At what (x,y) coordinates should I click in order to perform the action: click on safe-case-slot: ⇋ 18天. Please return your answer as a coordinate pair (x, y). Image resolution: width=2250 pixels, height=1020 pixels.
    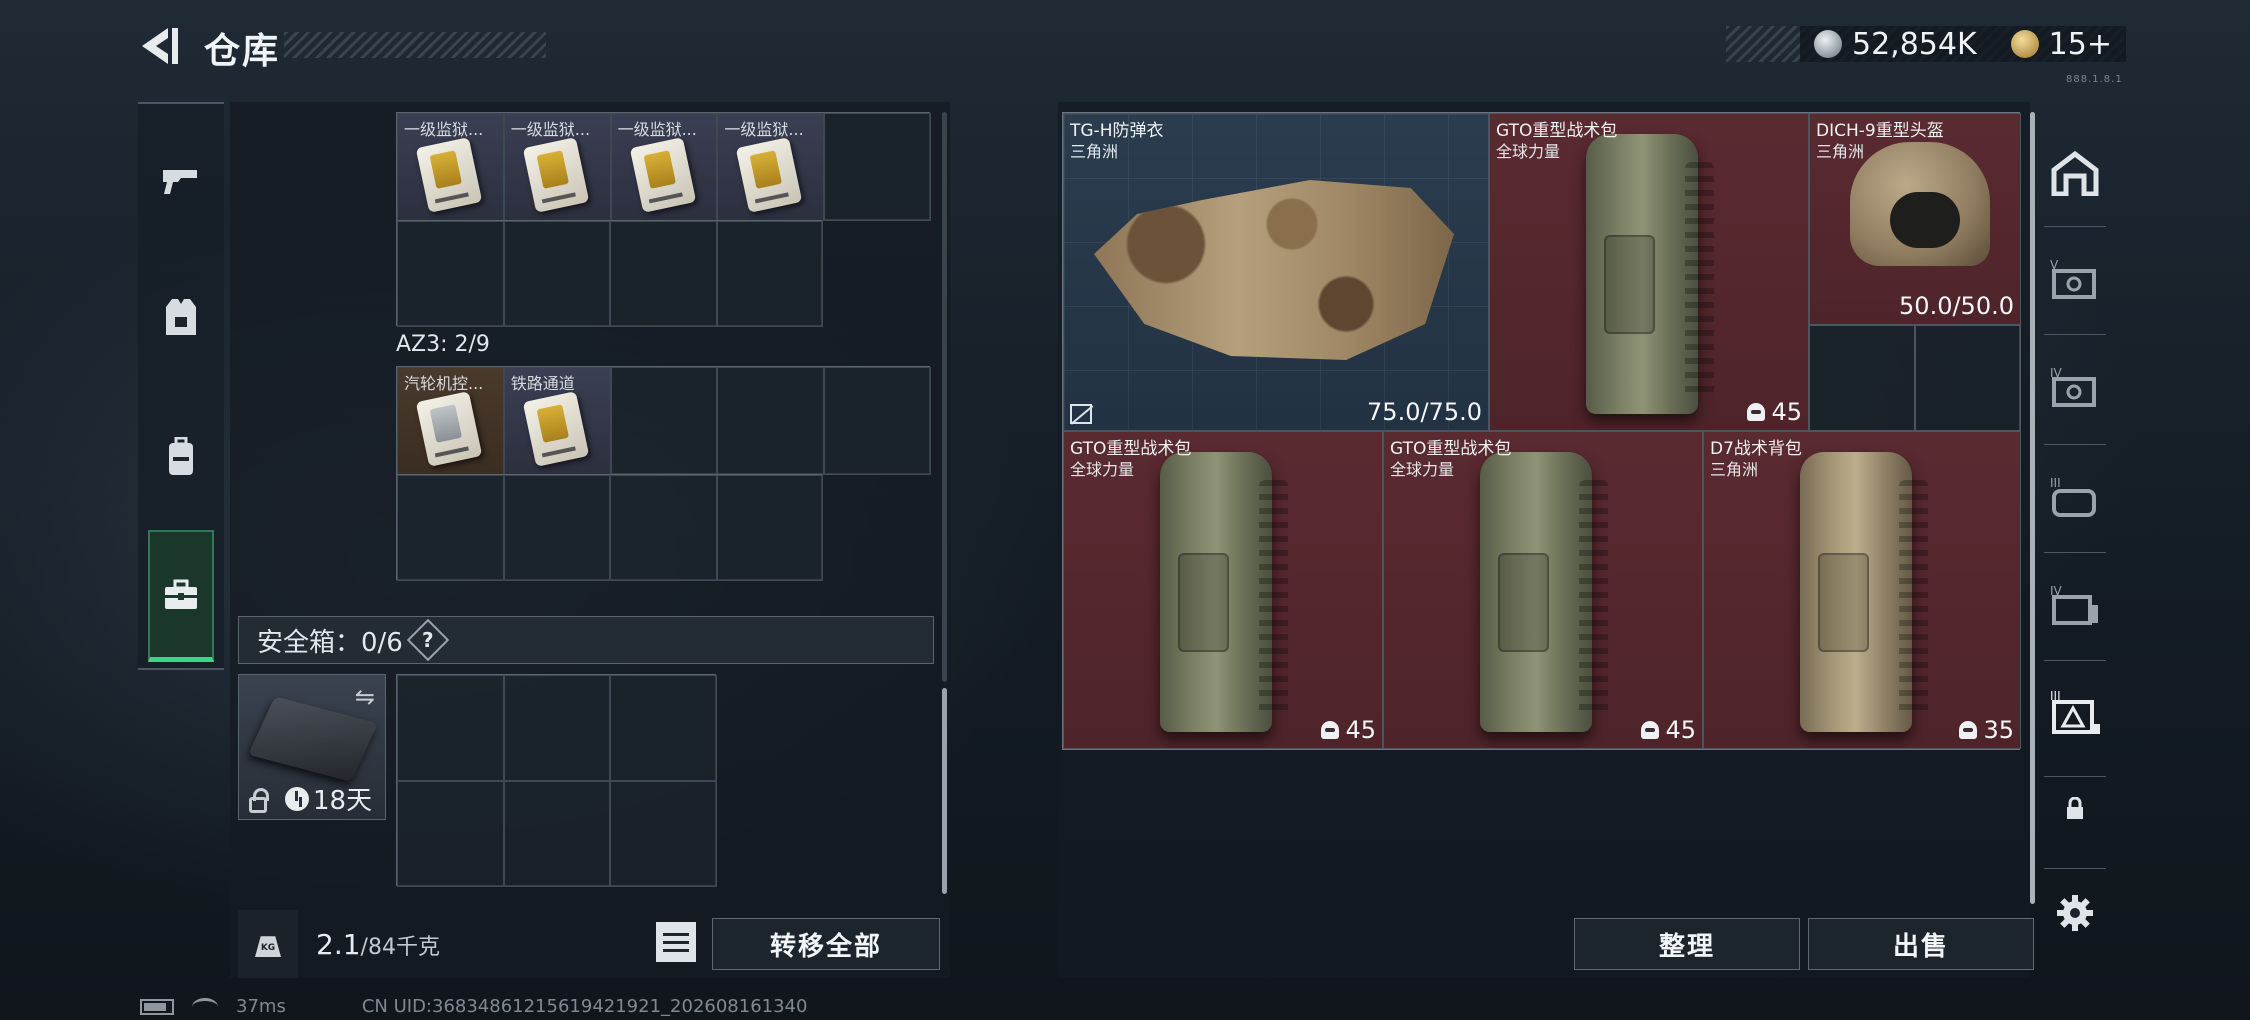
    Looking at the image, I should click on (312, 747).